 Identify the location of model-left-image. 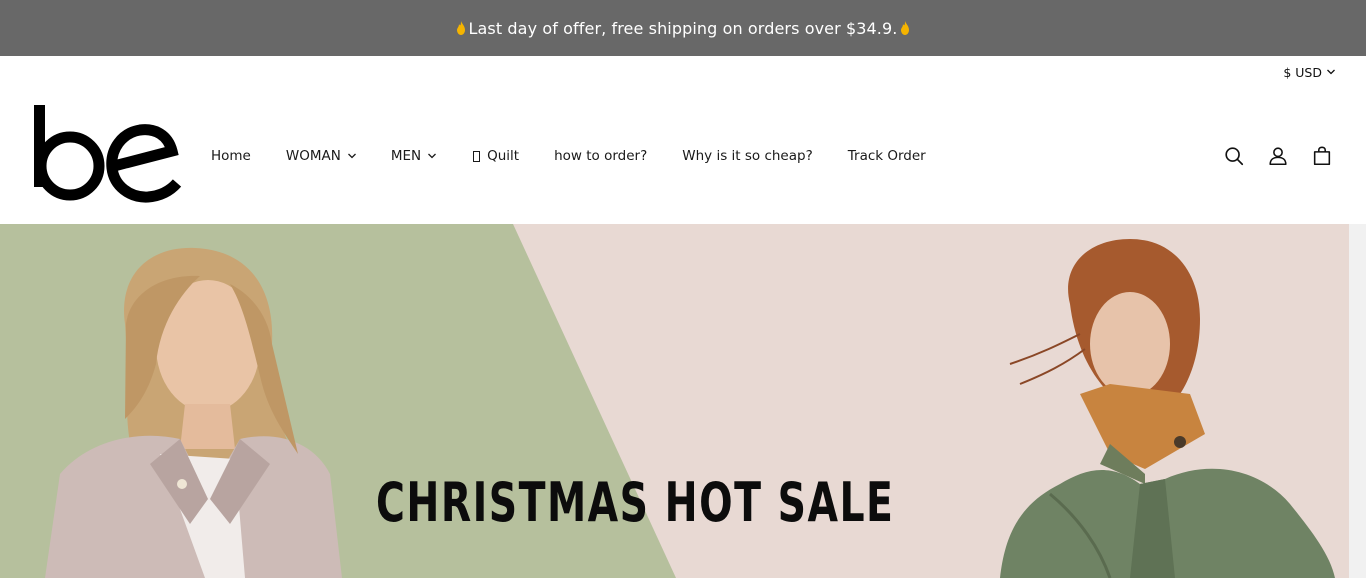
(193, 412).